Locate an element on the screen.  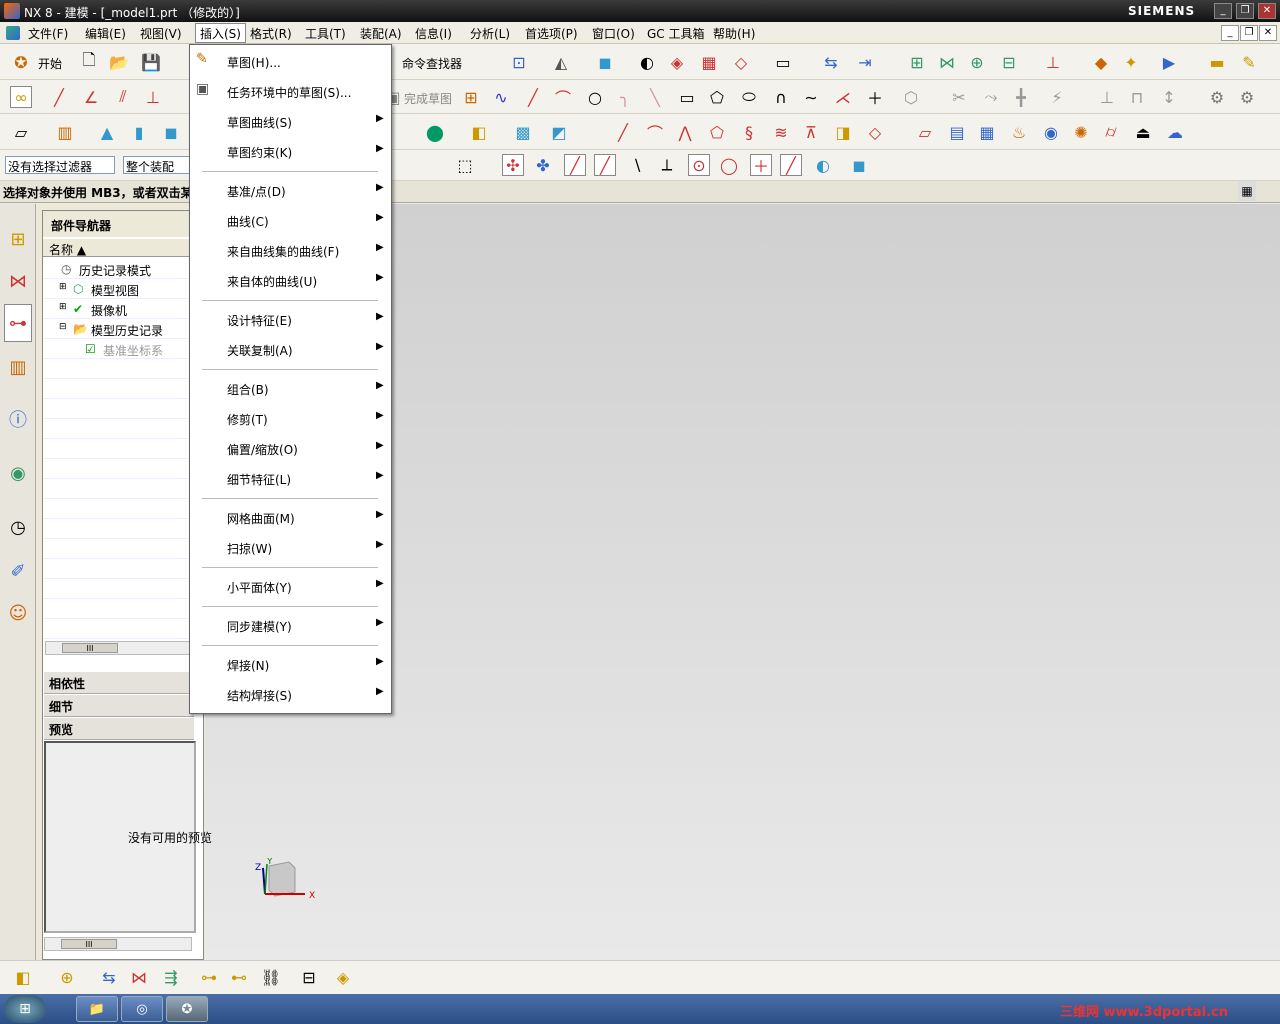
part-navigator-tab: ⊶ is located at coordinates (18, 323).